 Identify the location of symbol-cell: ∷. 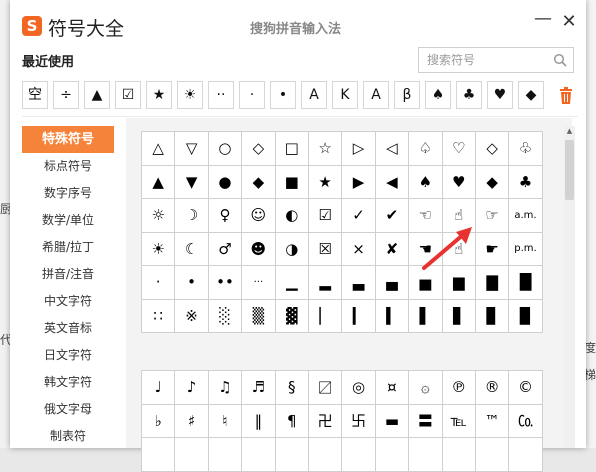
(158, 315).